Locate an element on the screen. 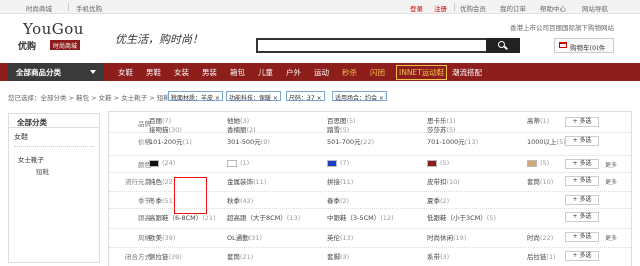  filter-chip: 适用场合：约会 × is located at coordinates (359, 96).